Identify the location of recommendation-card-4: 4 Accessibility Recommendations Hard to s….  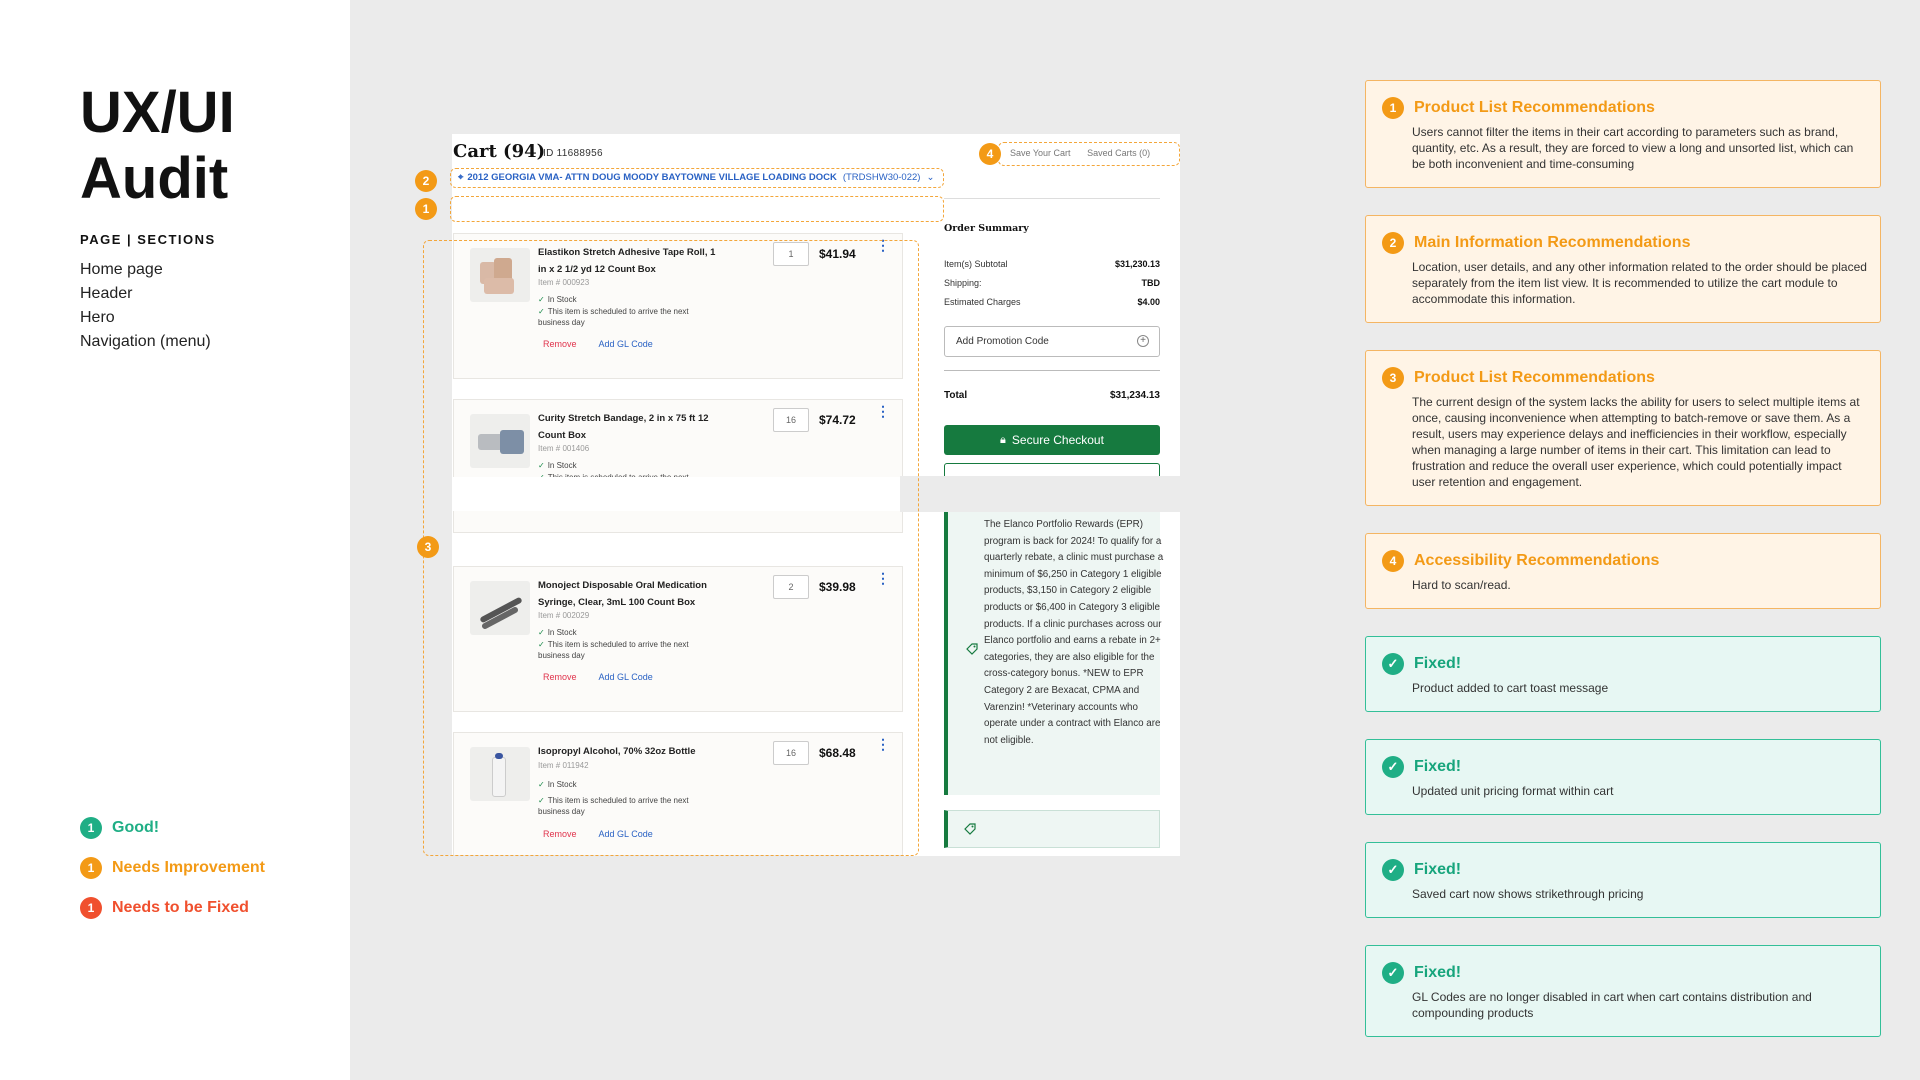
(1623, 571).